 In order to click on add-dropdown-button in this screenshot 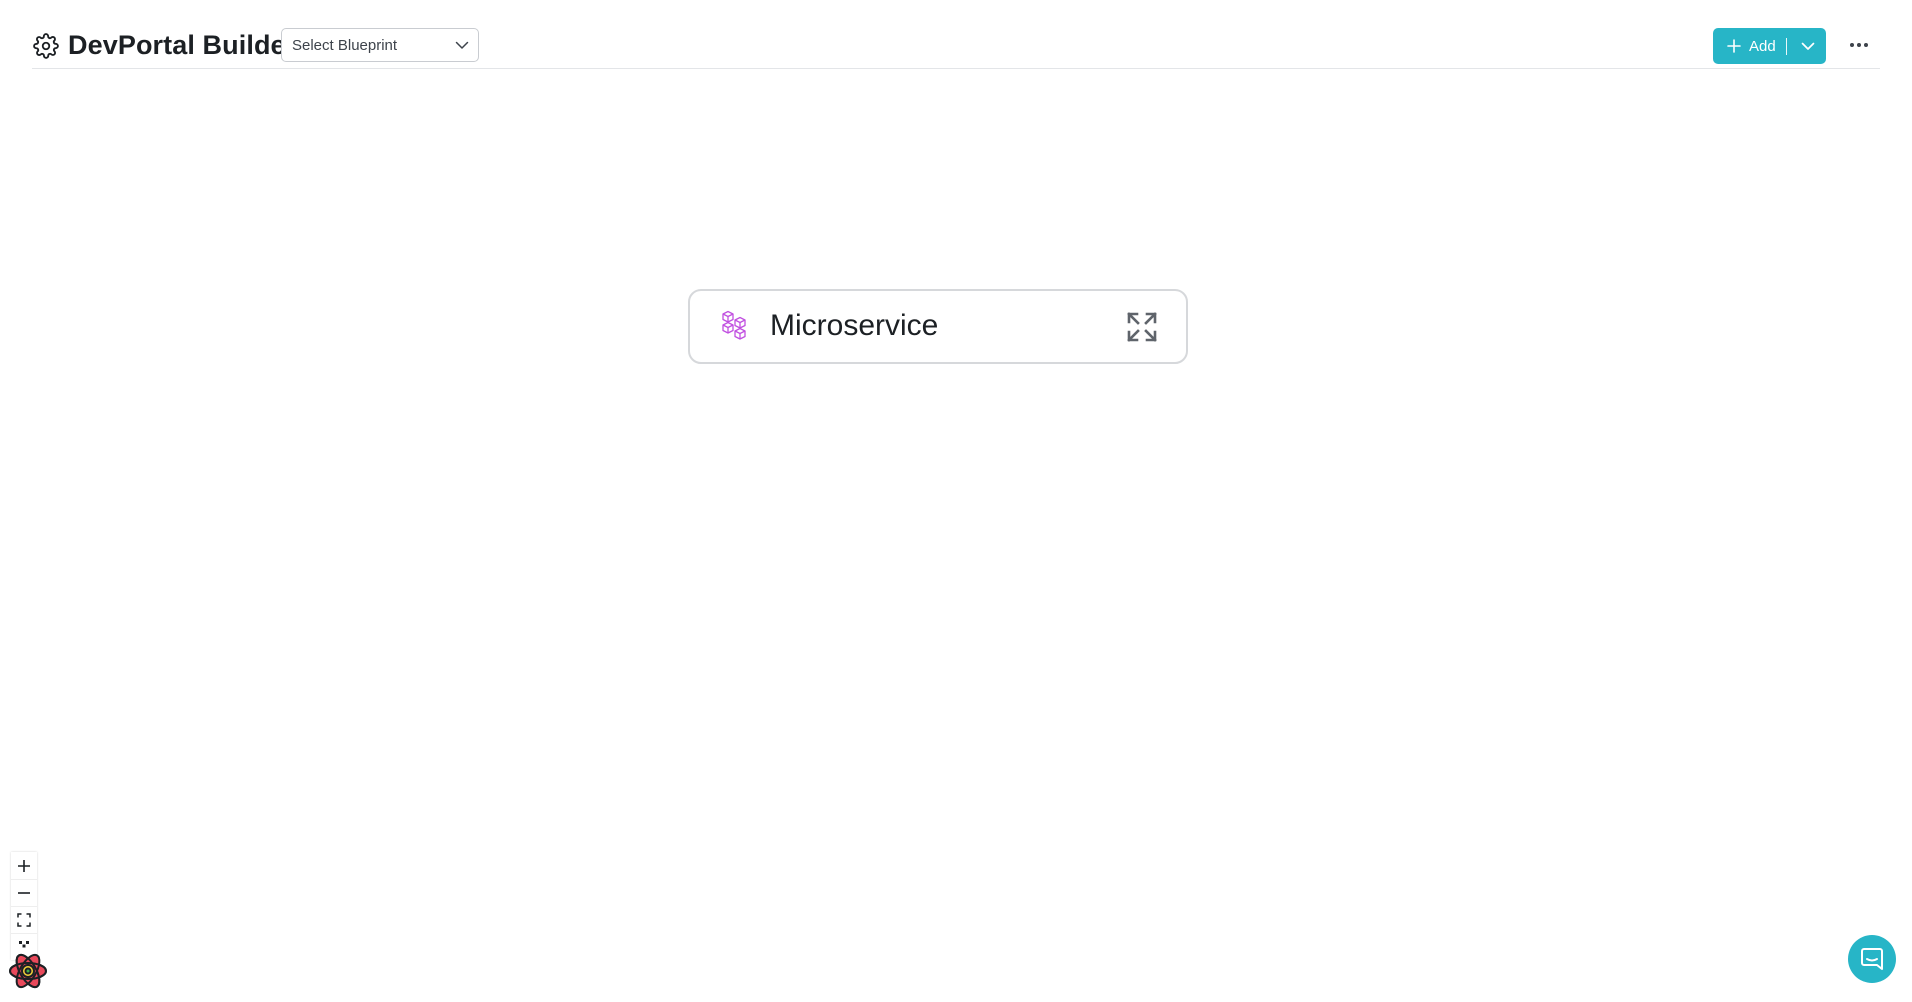, I will do `click(1807, 46)`.